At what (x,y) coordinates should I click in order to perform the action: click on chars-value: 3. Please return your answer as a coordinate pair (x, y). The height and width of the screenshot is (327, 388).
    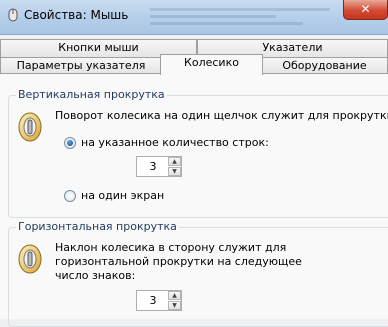
    Looking at the image, I should click on (153, 300).